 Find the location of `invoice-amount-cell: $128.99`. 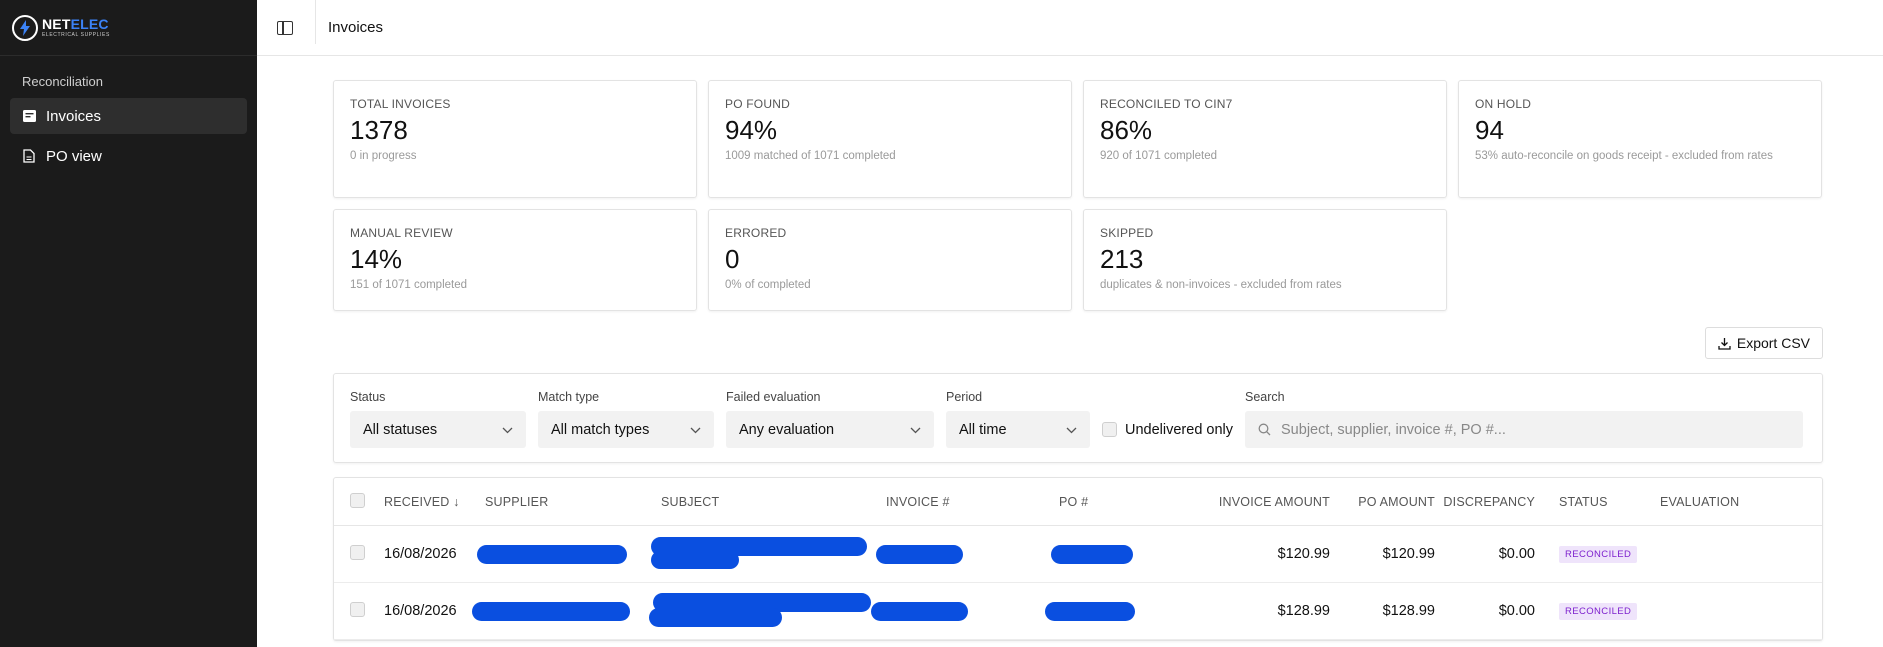

invoice-amount-cell: $128.99 is located at coordinates (1303, 611).